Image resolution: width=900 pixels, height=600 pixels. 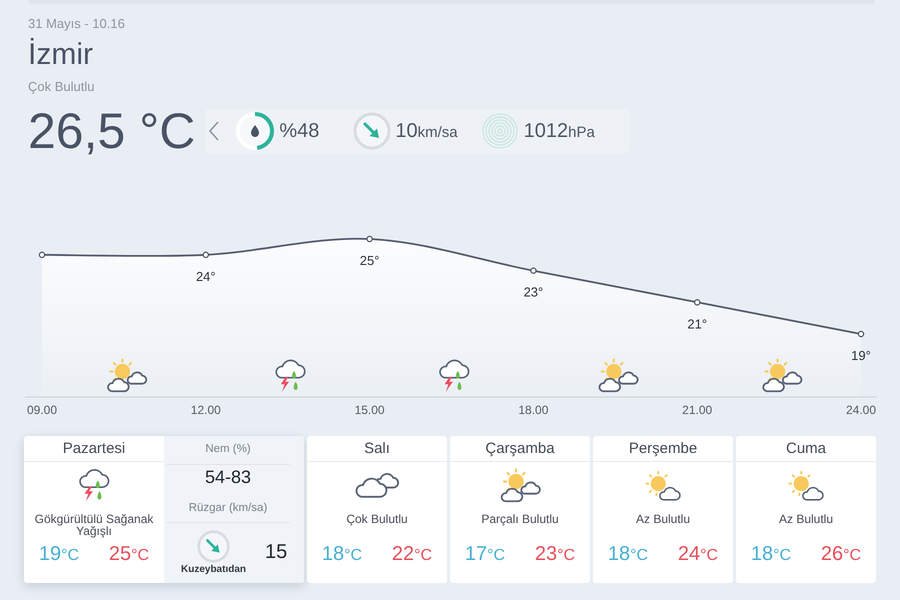 I want to click on day-name: Salı, so click(x=377, y=449).